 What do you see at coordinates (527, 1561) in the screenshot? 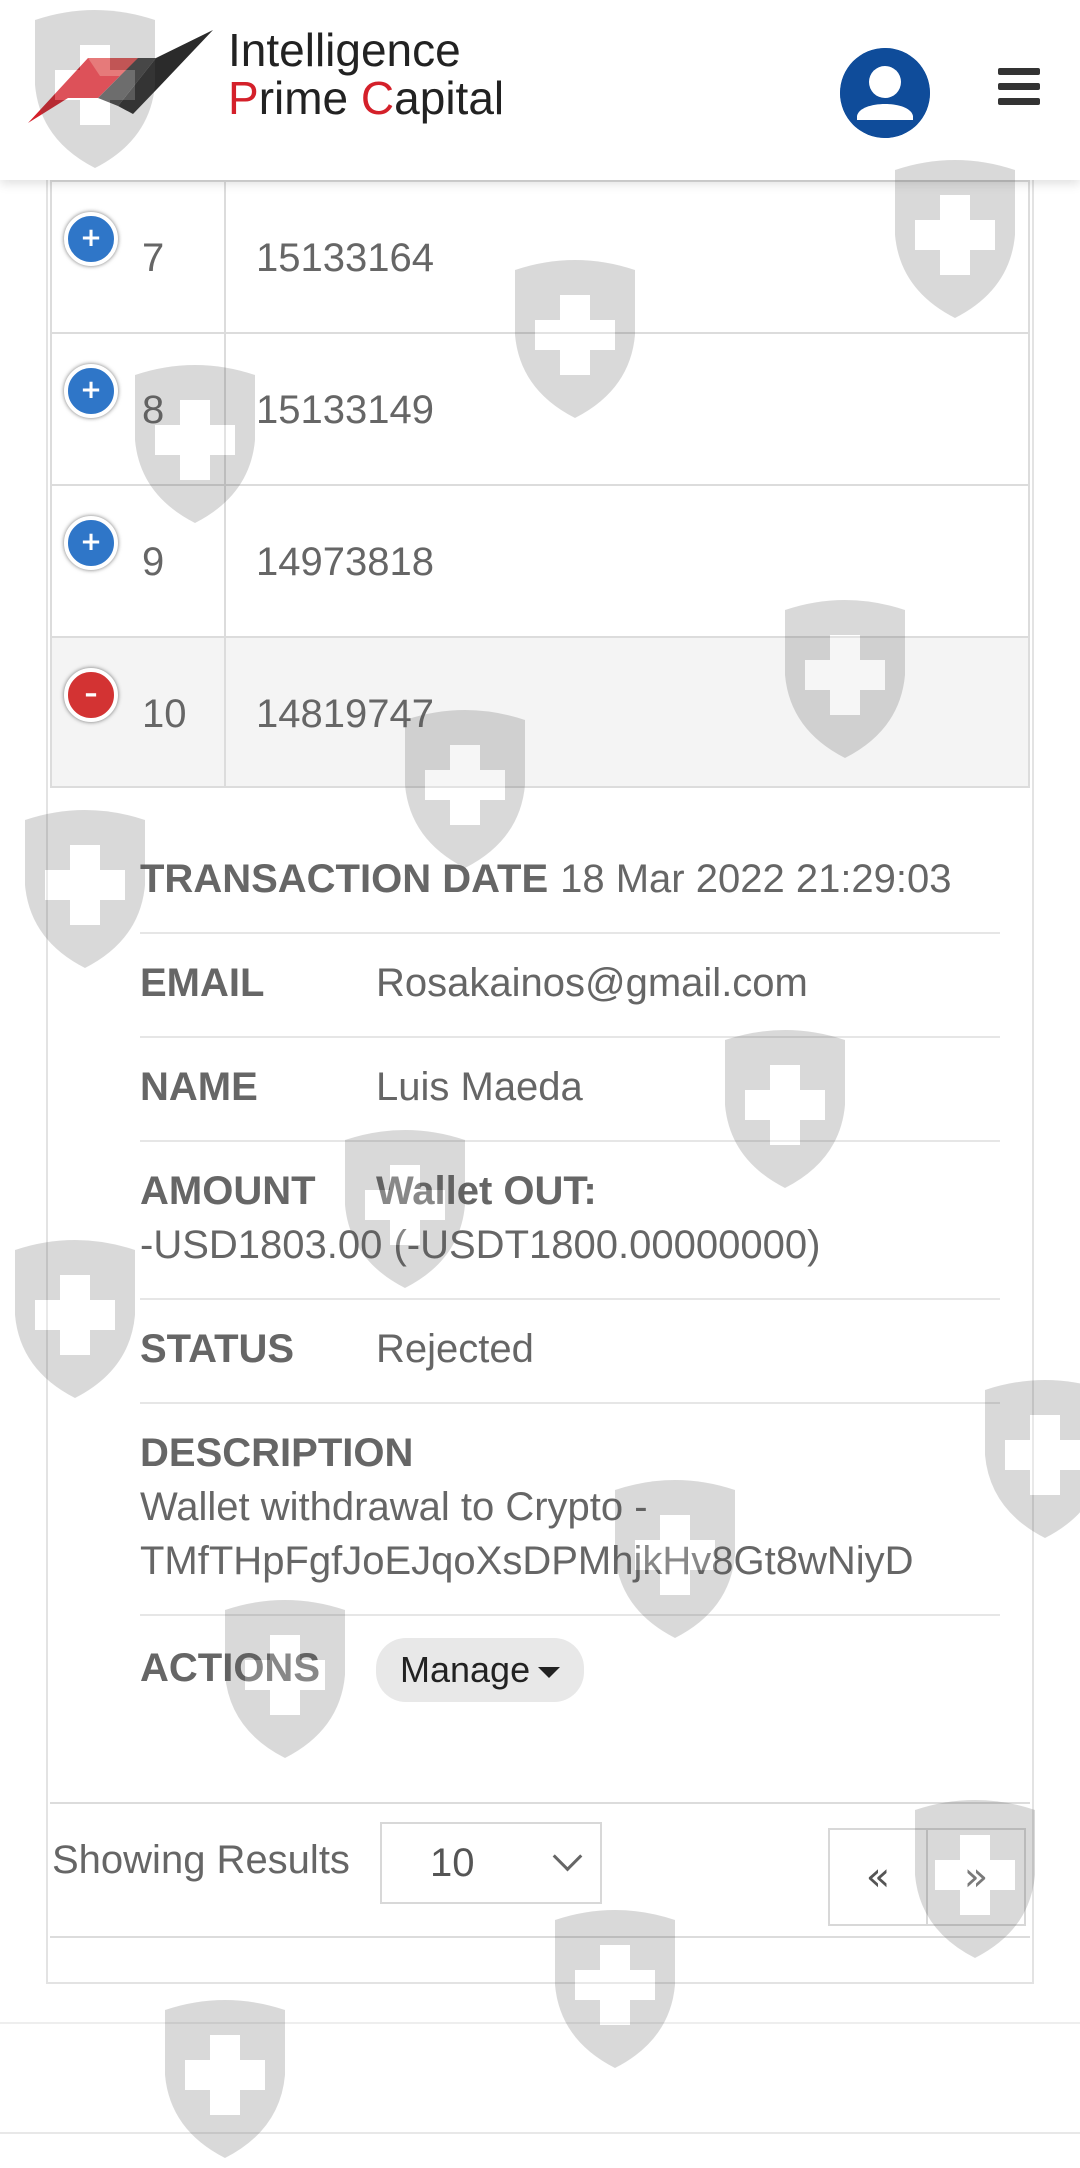
I see `description-line-2: TMfTHpFgfJoEJqoXsDPMhjkHv8Gt8wNiyD` at bounding box center [527, 1561].